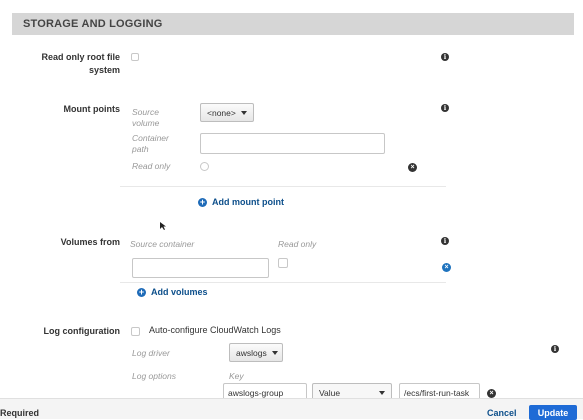 The width and height of the screenshot is (583, 420). Describe the element at coordinates (297, 244) in the screenshot. I see `volumes-read-only-header: Read only` at that location.